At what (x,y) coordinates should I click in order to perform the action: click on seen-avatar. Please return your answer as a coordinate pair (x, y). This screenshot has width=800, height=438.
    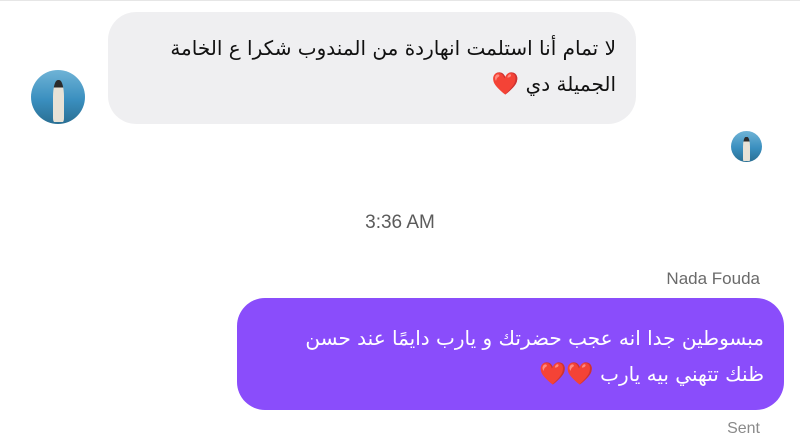
    Looking at the image, I should click on (746, 146).